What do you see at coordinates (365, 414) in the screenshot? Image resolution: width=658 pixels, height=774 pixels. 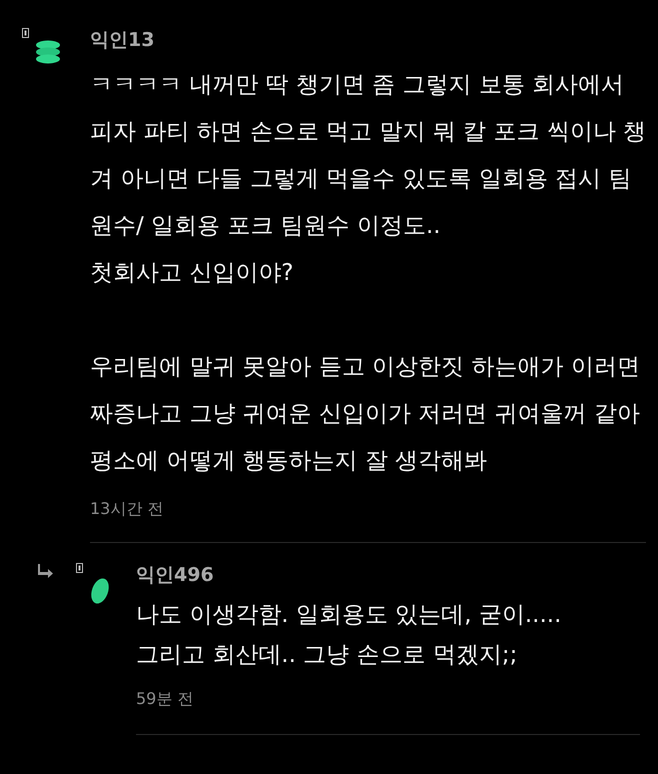 I see `comment-line: 짜증나고 그냥 귀여운 신입이가 저러면 귀여울꺼 같아` at bounding box center [365, 414].